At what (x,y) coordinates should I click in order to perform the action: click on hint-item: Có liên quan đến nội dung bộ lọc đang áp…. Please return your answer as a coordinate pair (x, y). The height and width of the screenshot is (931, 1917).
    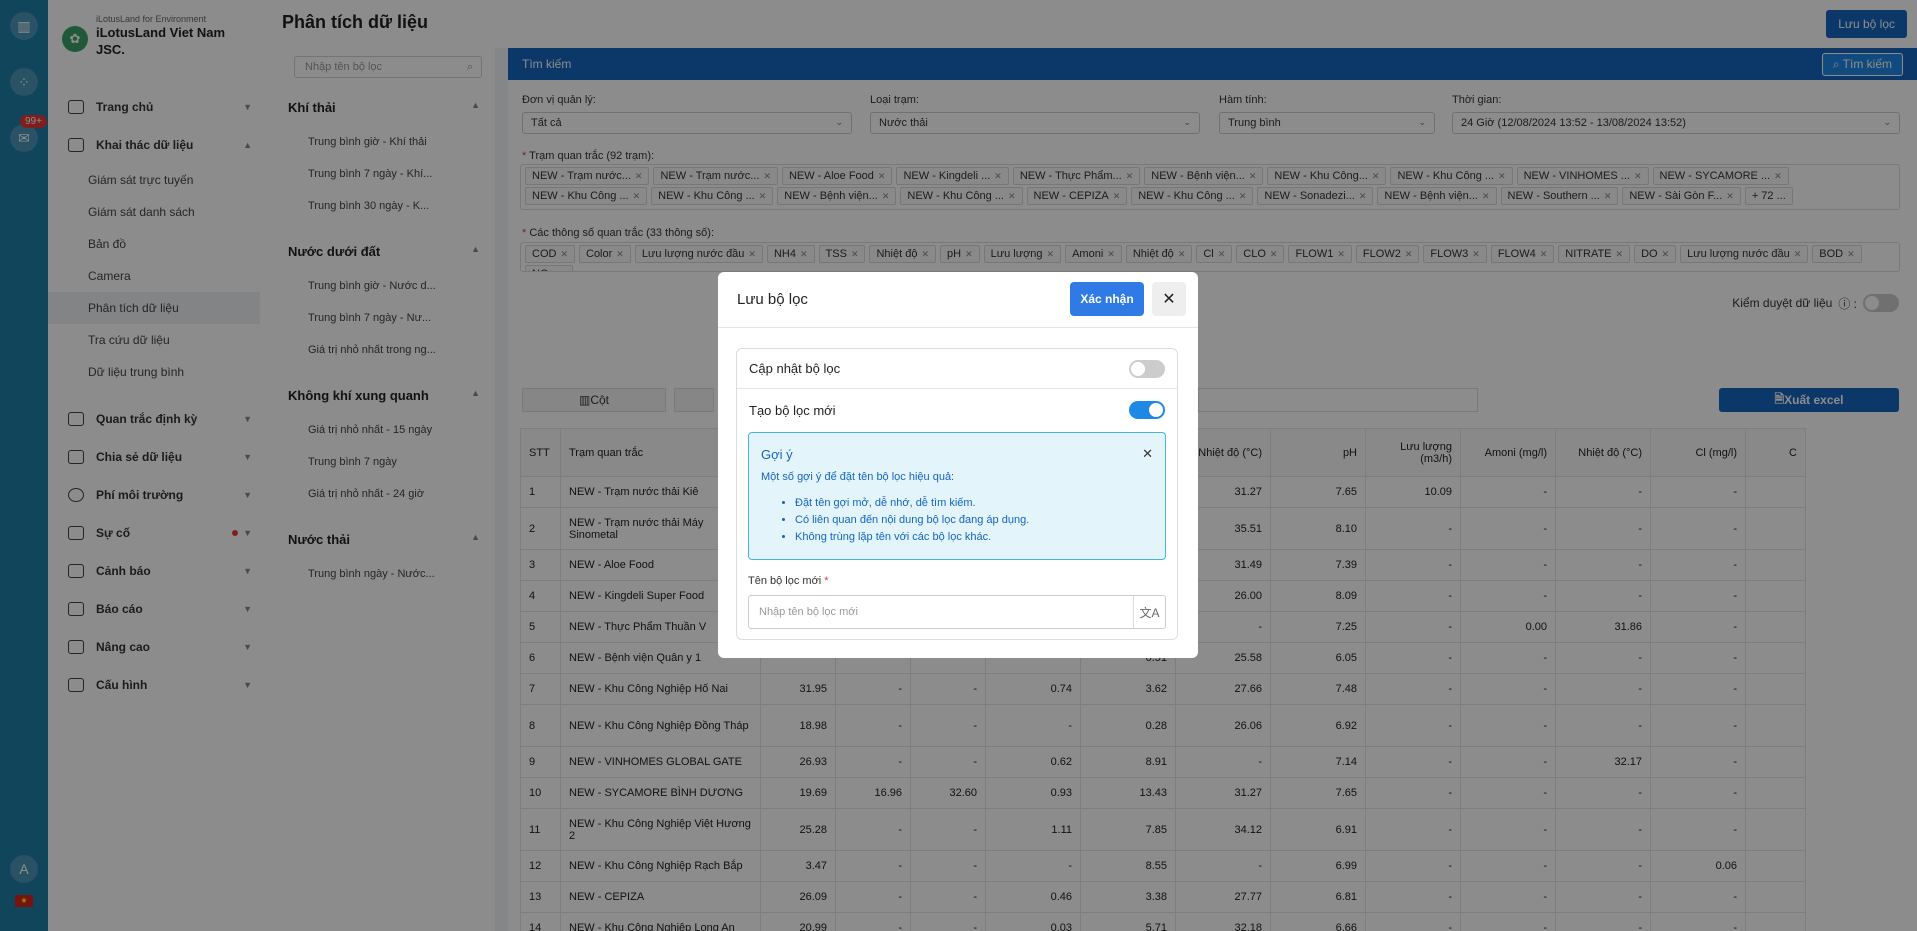
    Looking at the image, I should click on (912, 520).